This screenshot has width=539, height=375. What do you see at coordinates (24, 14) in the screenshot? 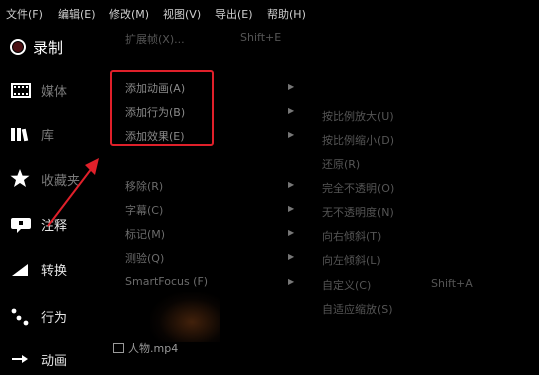
I see `menu-file: 文件(F)` at bounding box center [24, 14].